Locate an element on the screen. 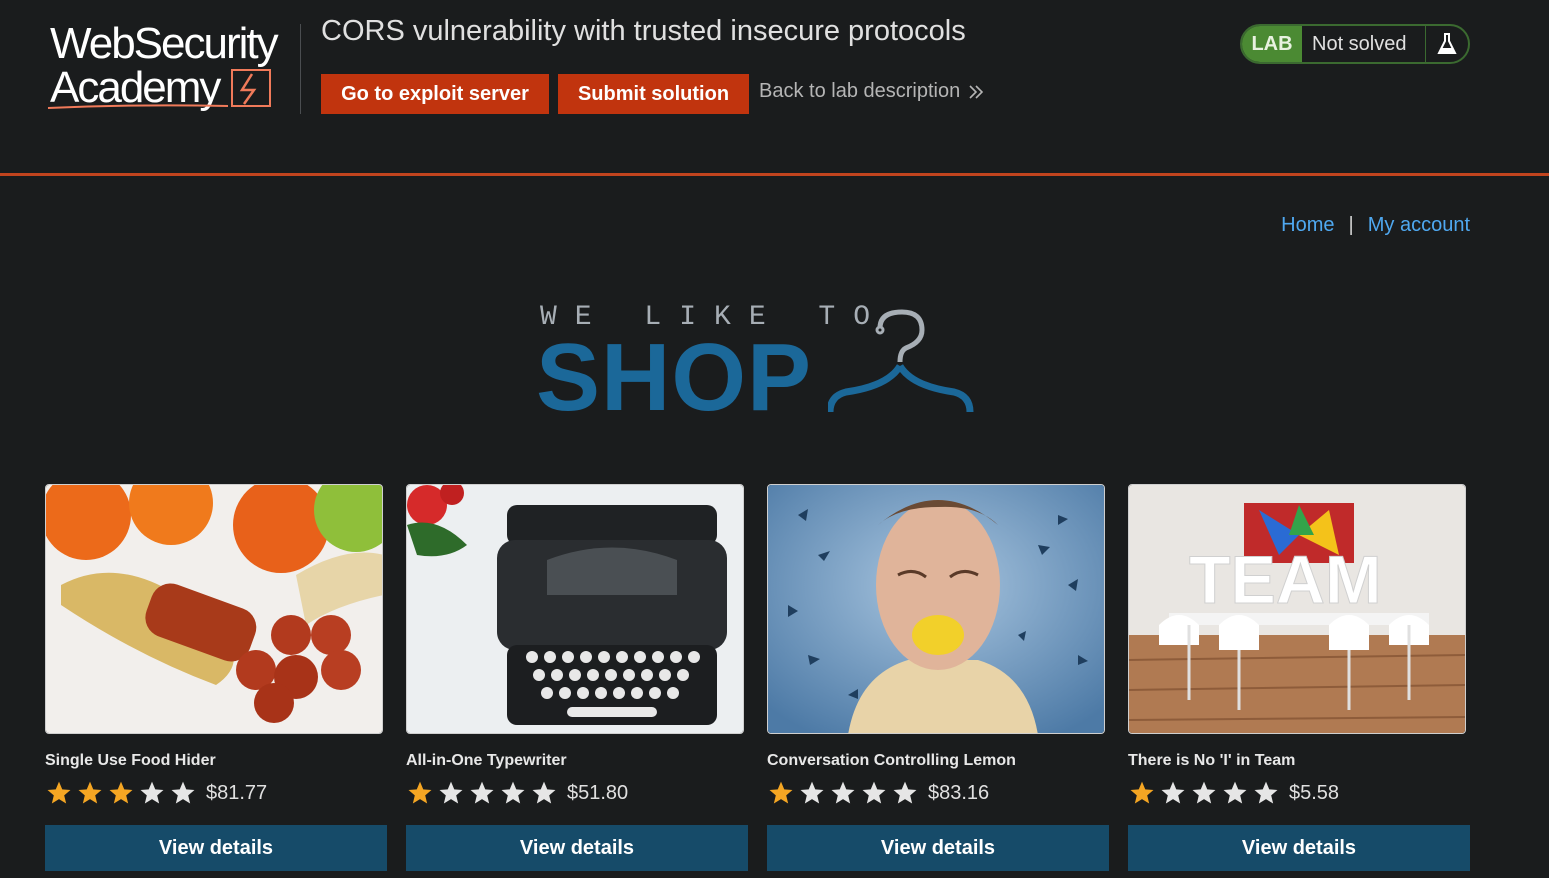 The width and height of the screenshot is (1549, 878). product-price: $51.80 is located at coordinates (598, 792).